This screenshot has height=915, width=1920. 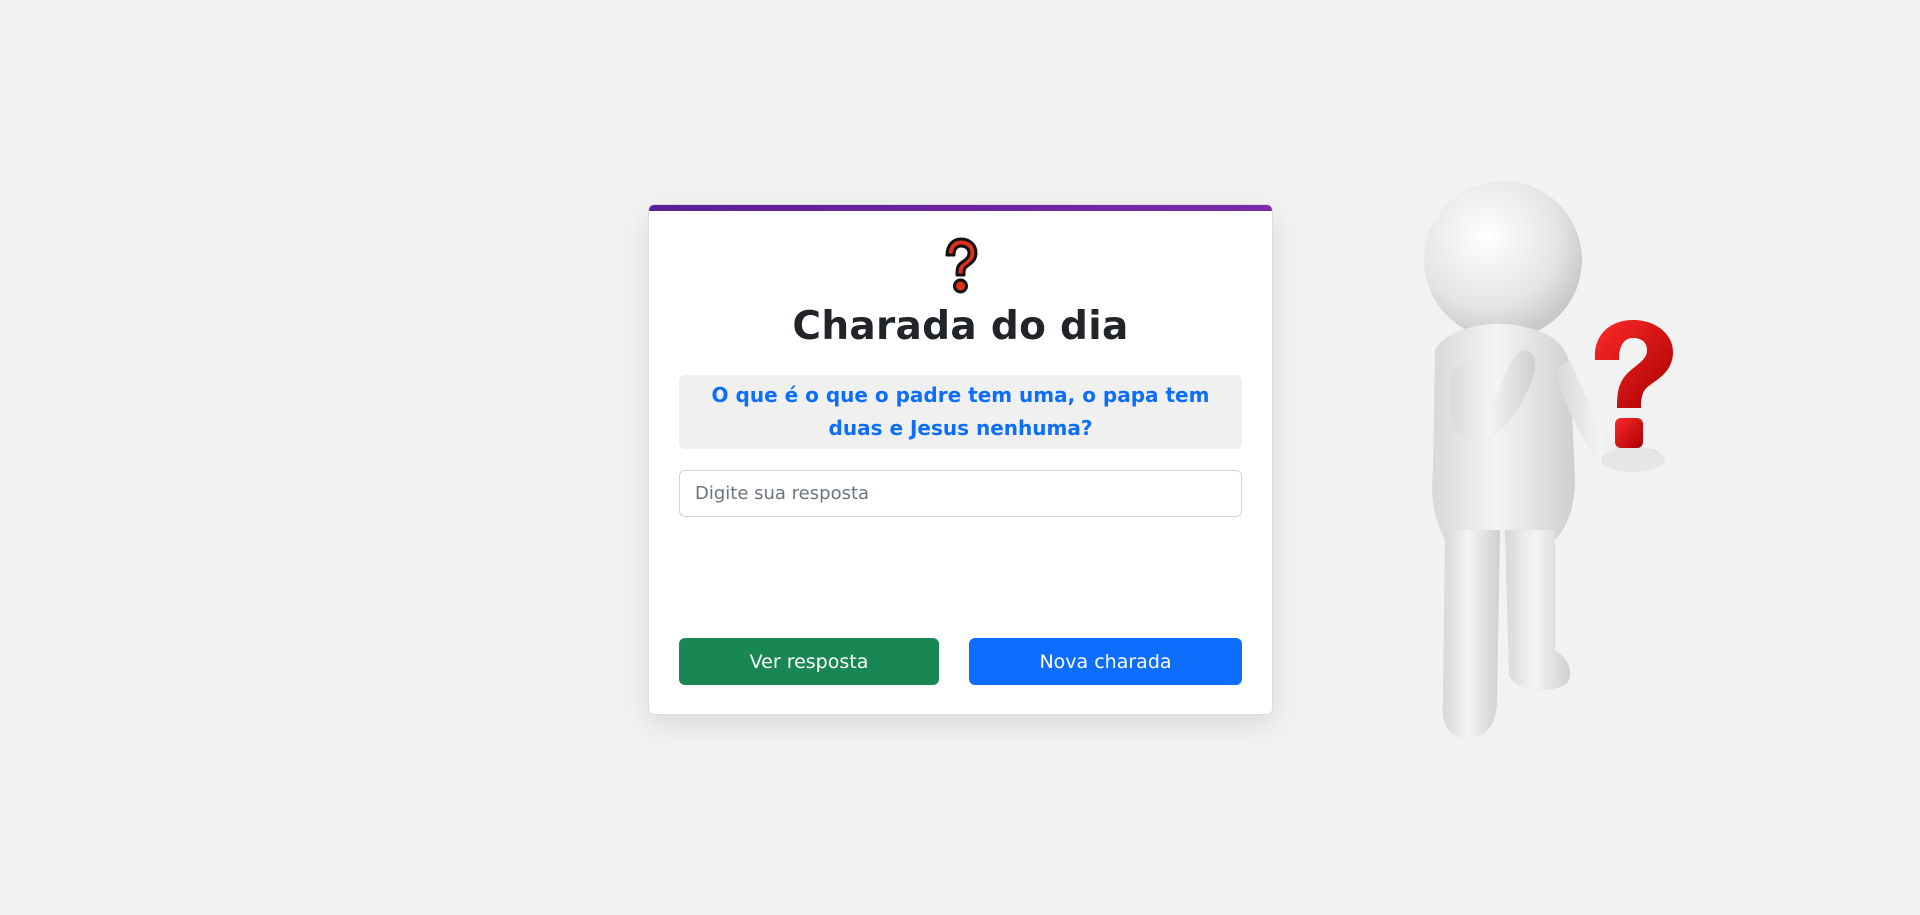 What do you see at coordinates (1548, 460) in the screenshot?
I see `thinking-figure-illustration` at bounding box center [1548, 460].